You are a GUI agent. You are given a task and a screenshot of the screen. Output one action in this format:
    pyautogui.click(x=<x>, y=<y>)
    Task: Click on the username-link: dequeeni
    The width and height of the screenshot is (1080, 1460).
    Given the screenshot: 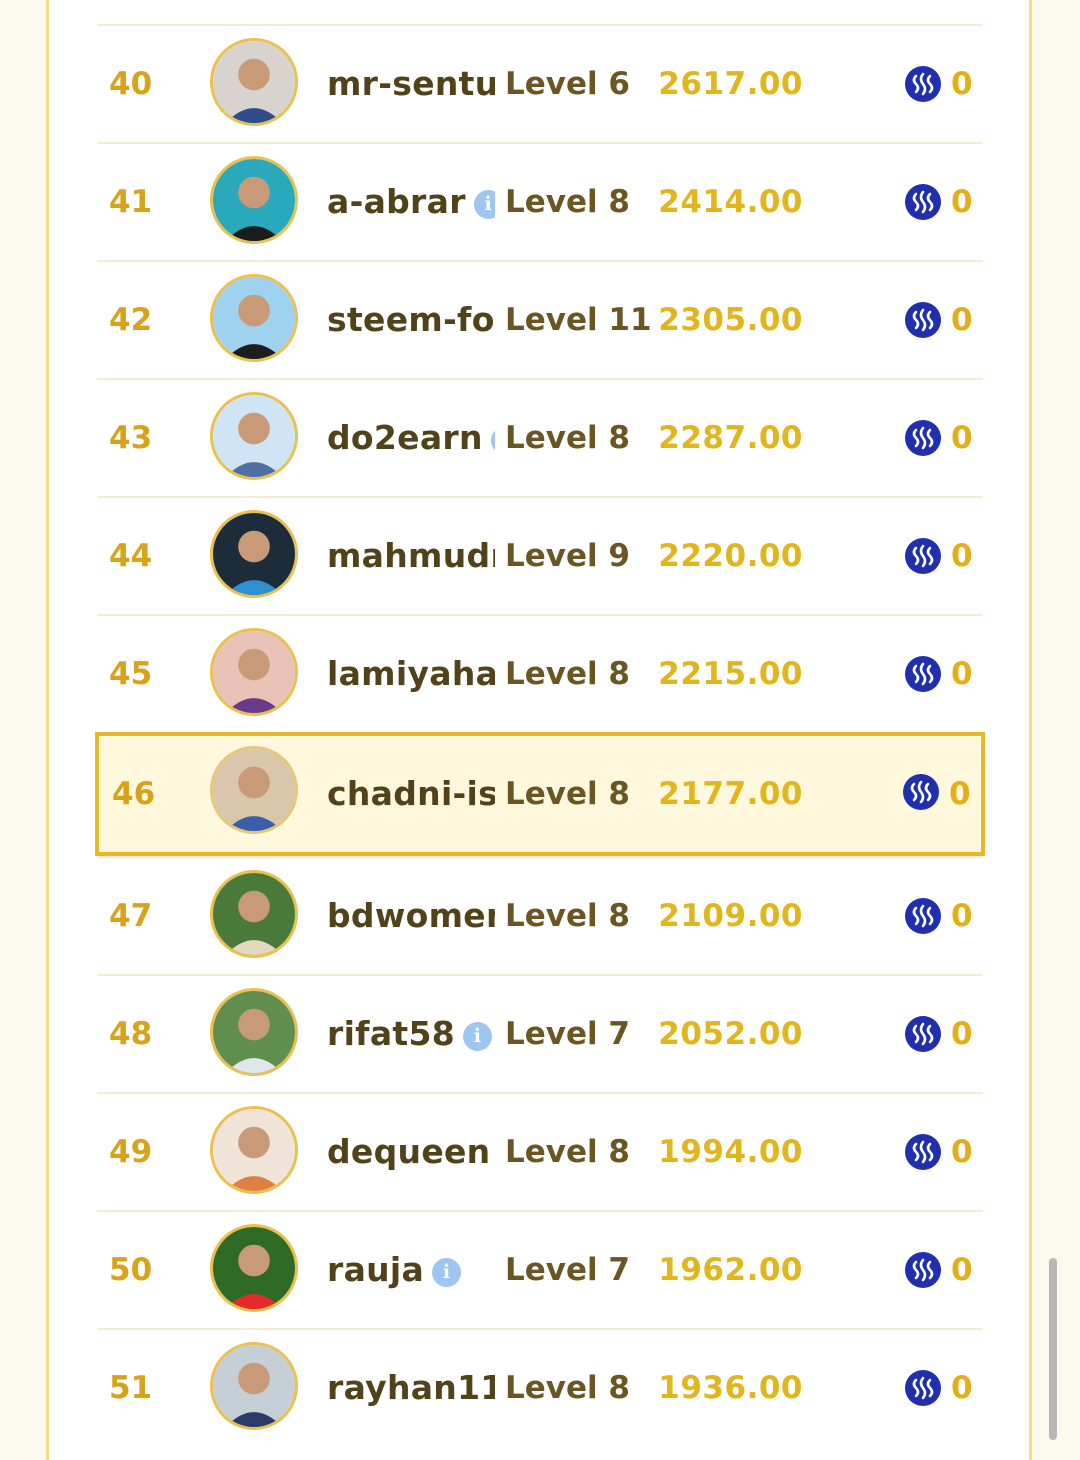 What is the action you would take?
    pyautogui.click(x=411, y=1154)
    